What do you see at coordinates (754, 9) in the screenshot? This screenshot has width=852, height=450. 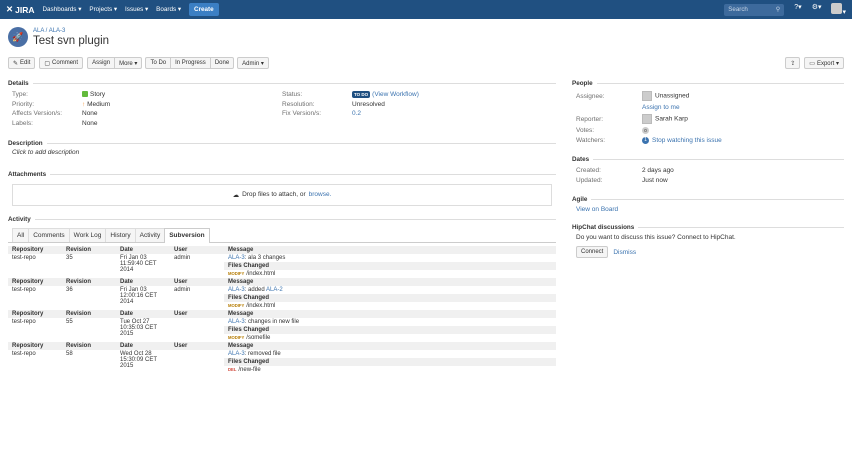 I see `search-input: Search ⚲` at bounding box center [754, 9].